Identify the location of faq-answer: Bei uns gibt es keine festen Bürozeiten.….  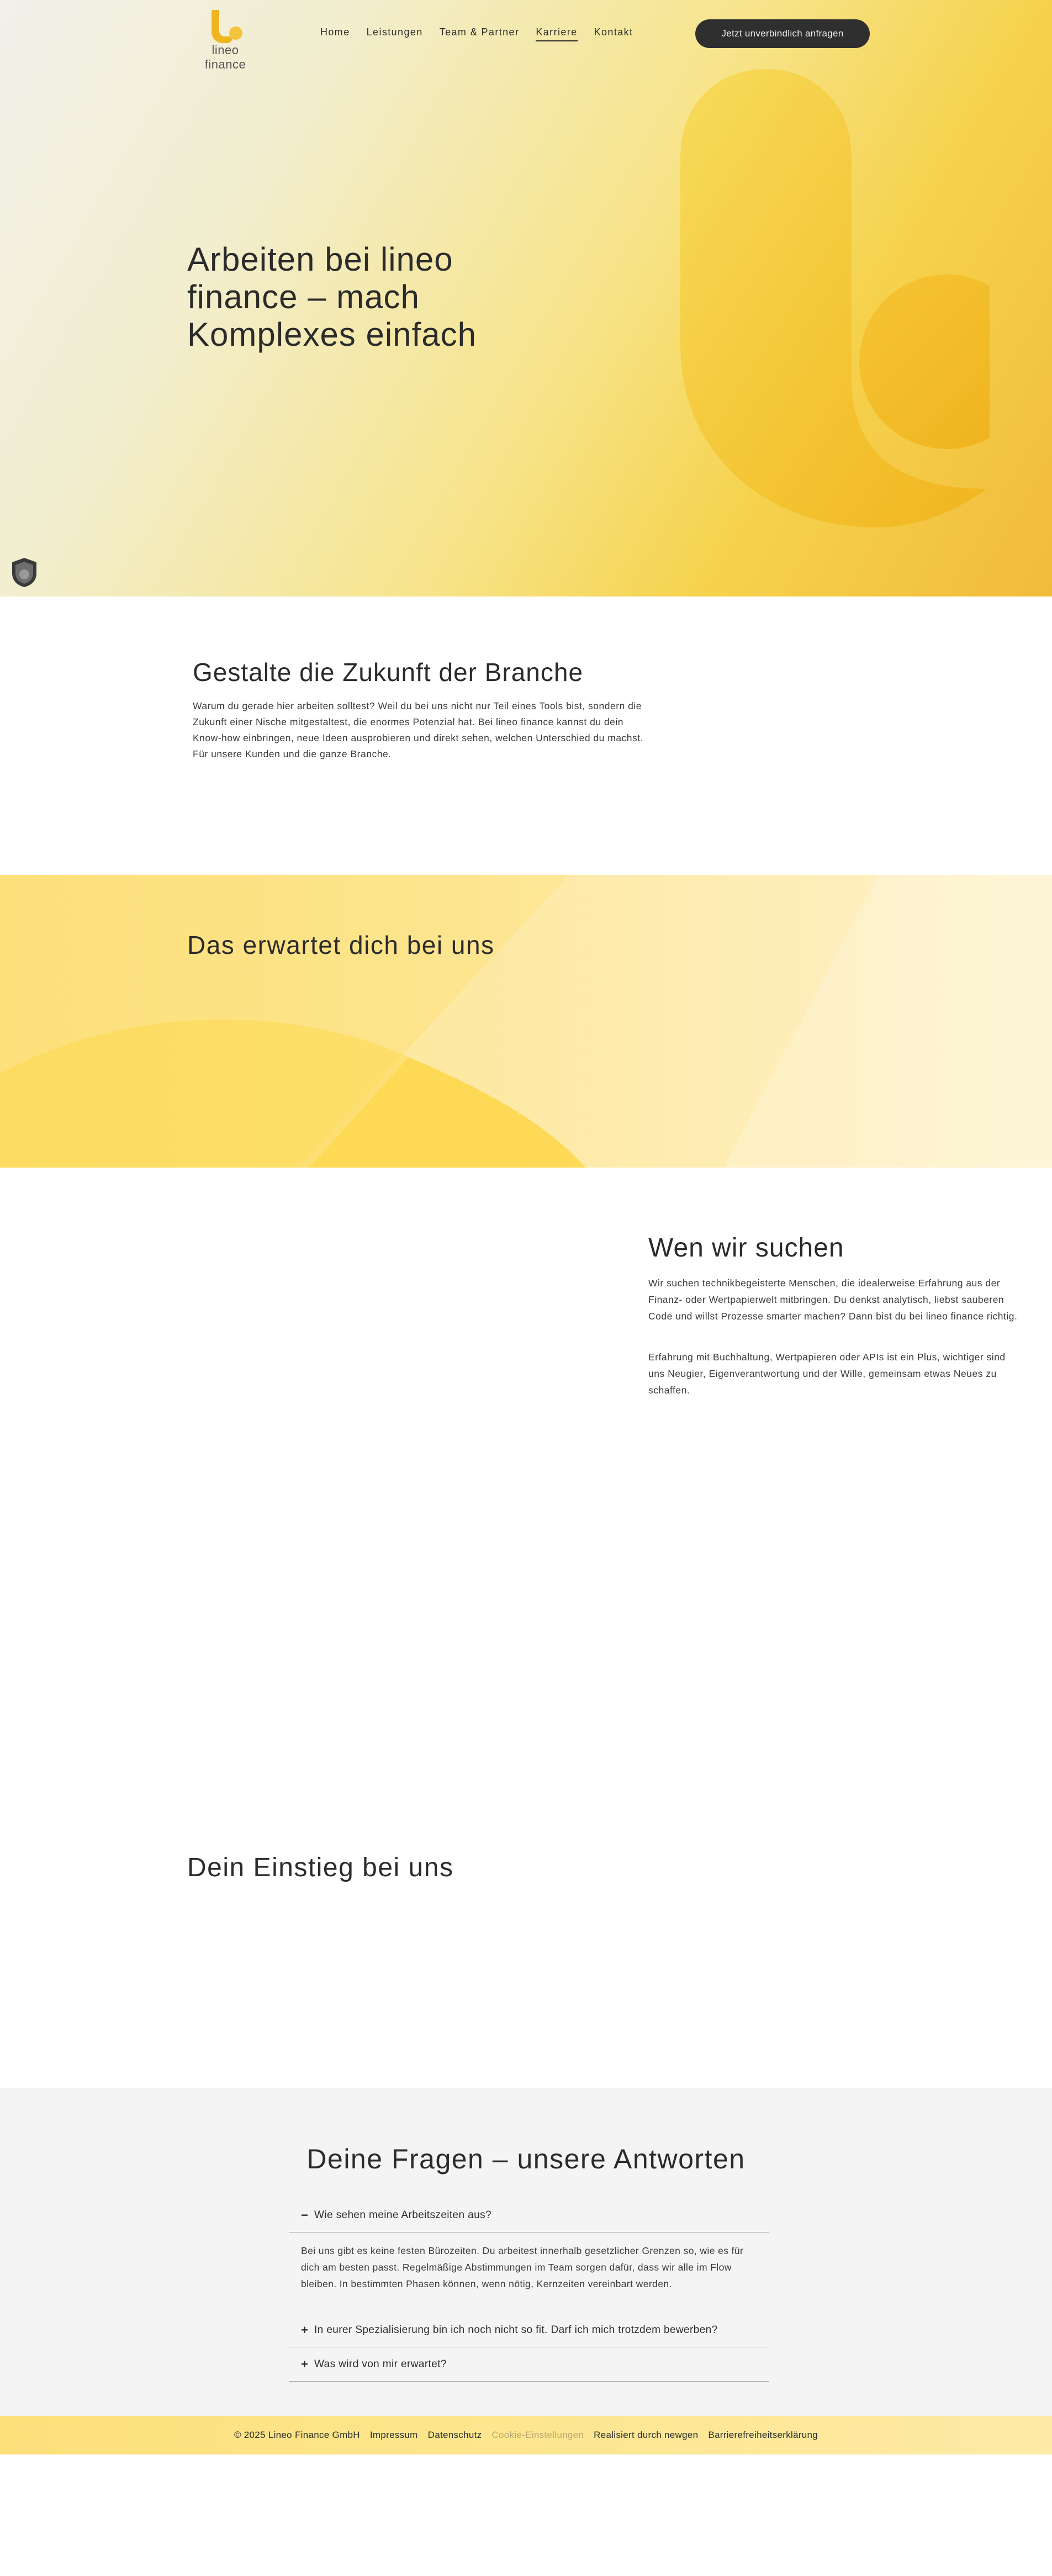
(523, 2267).